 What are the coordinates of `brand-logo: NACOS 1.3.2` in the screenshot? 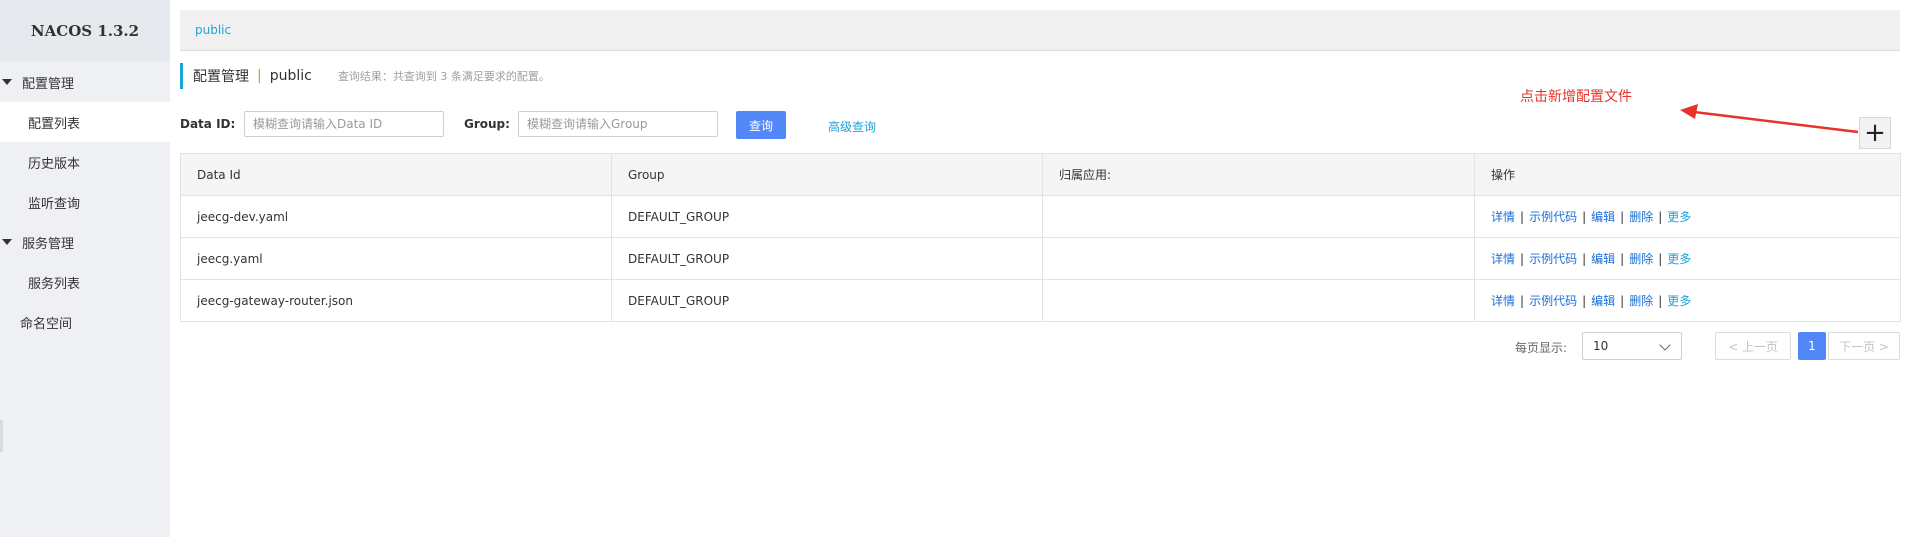 It's located at (85, 31).